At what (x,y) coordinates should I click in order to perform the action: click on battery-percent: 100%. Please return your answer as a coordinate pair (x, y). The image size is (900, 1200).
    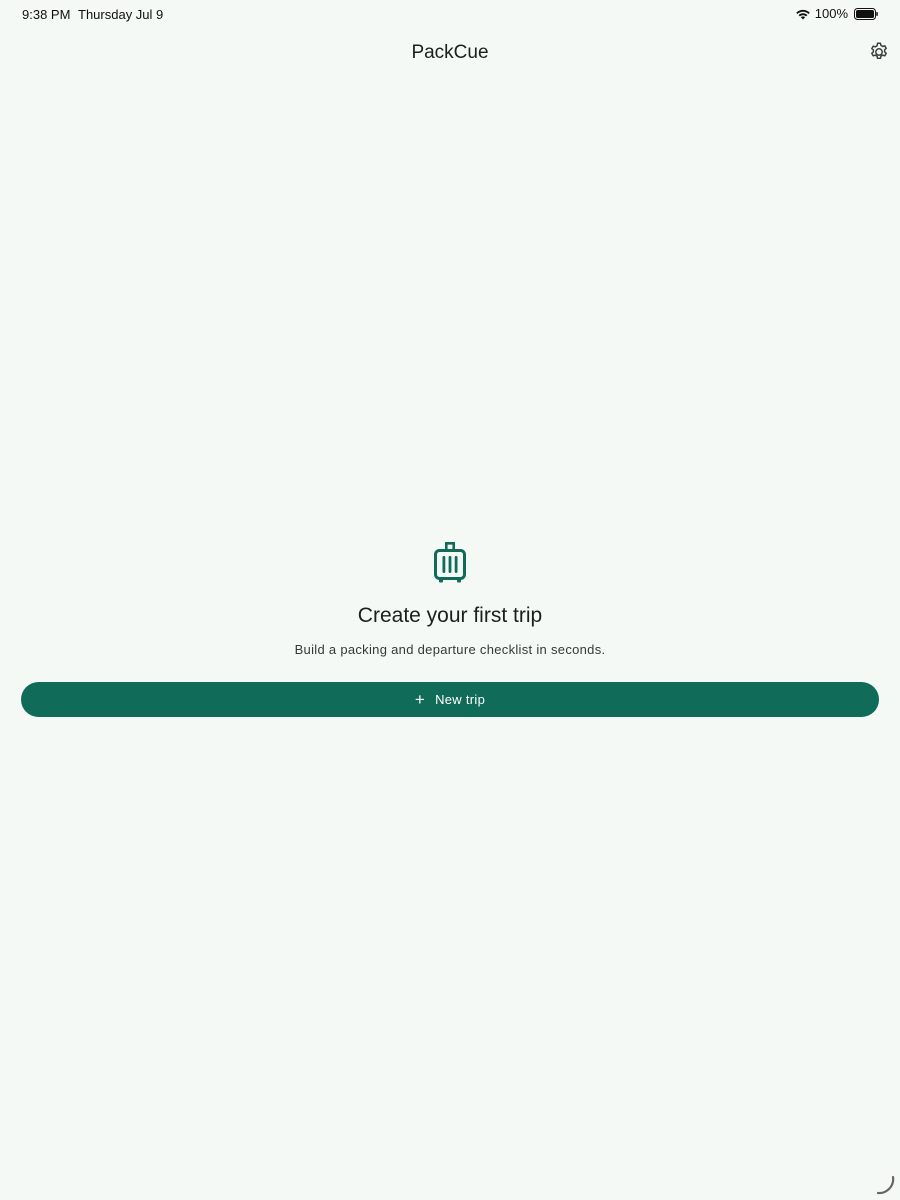
    Looking at the image, I should click on (831, 13).